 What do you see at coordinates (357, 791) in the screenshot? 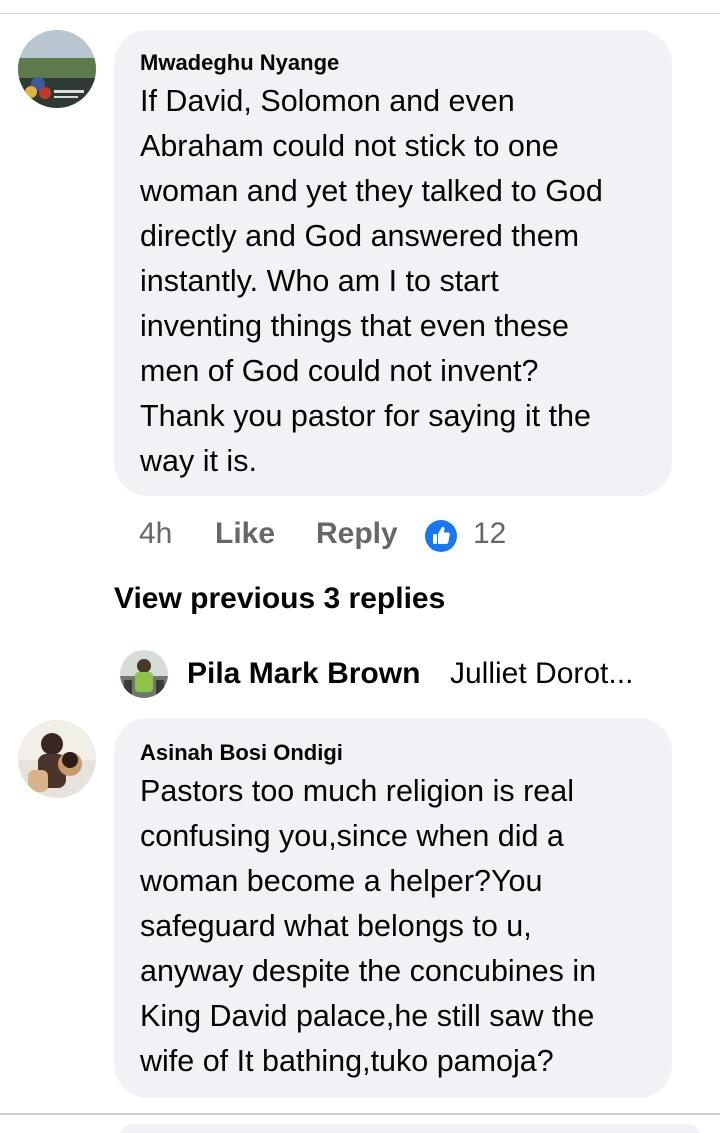
I see `comment-text-line: Pastors too much religion is real` at bounding box center [357, 791].